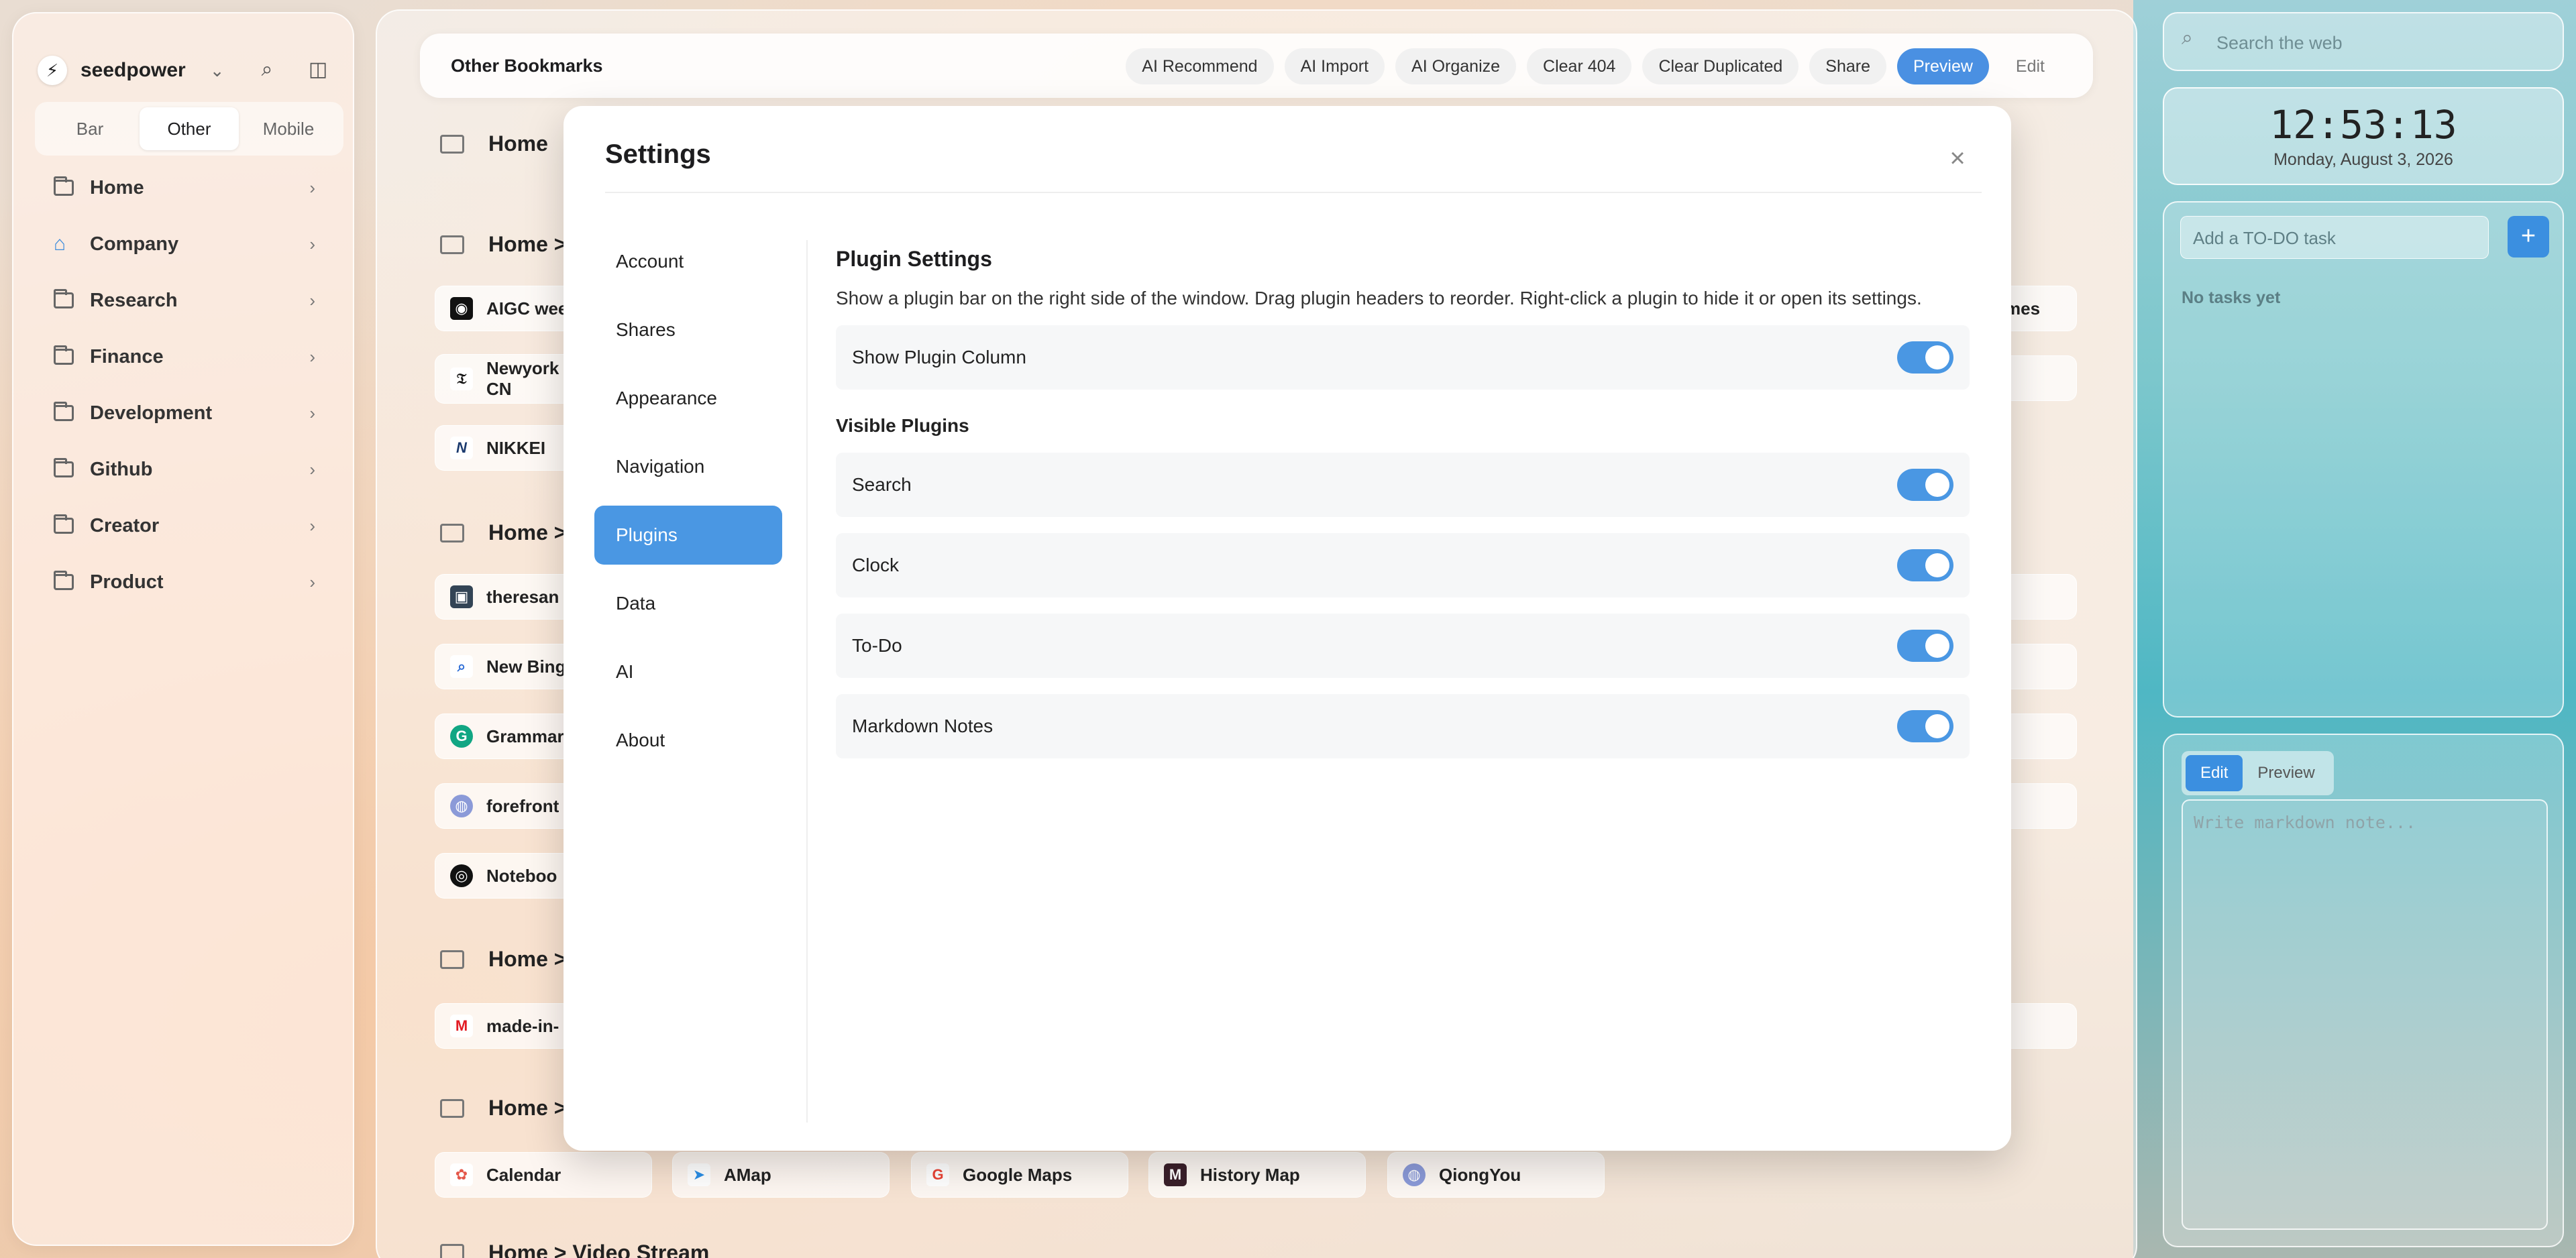 This screenshot has height=1258, width=2576. Describe the element at coordinates (2363, 41) in the screenshot. I see `web-search-plugin: ⌕ Search the web` at that location.